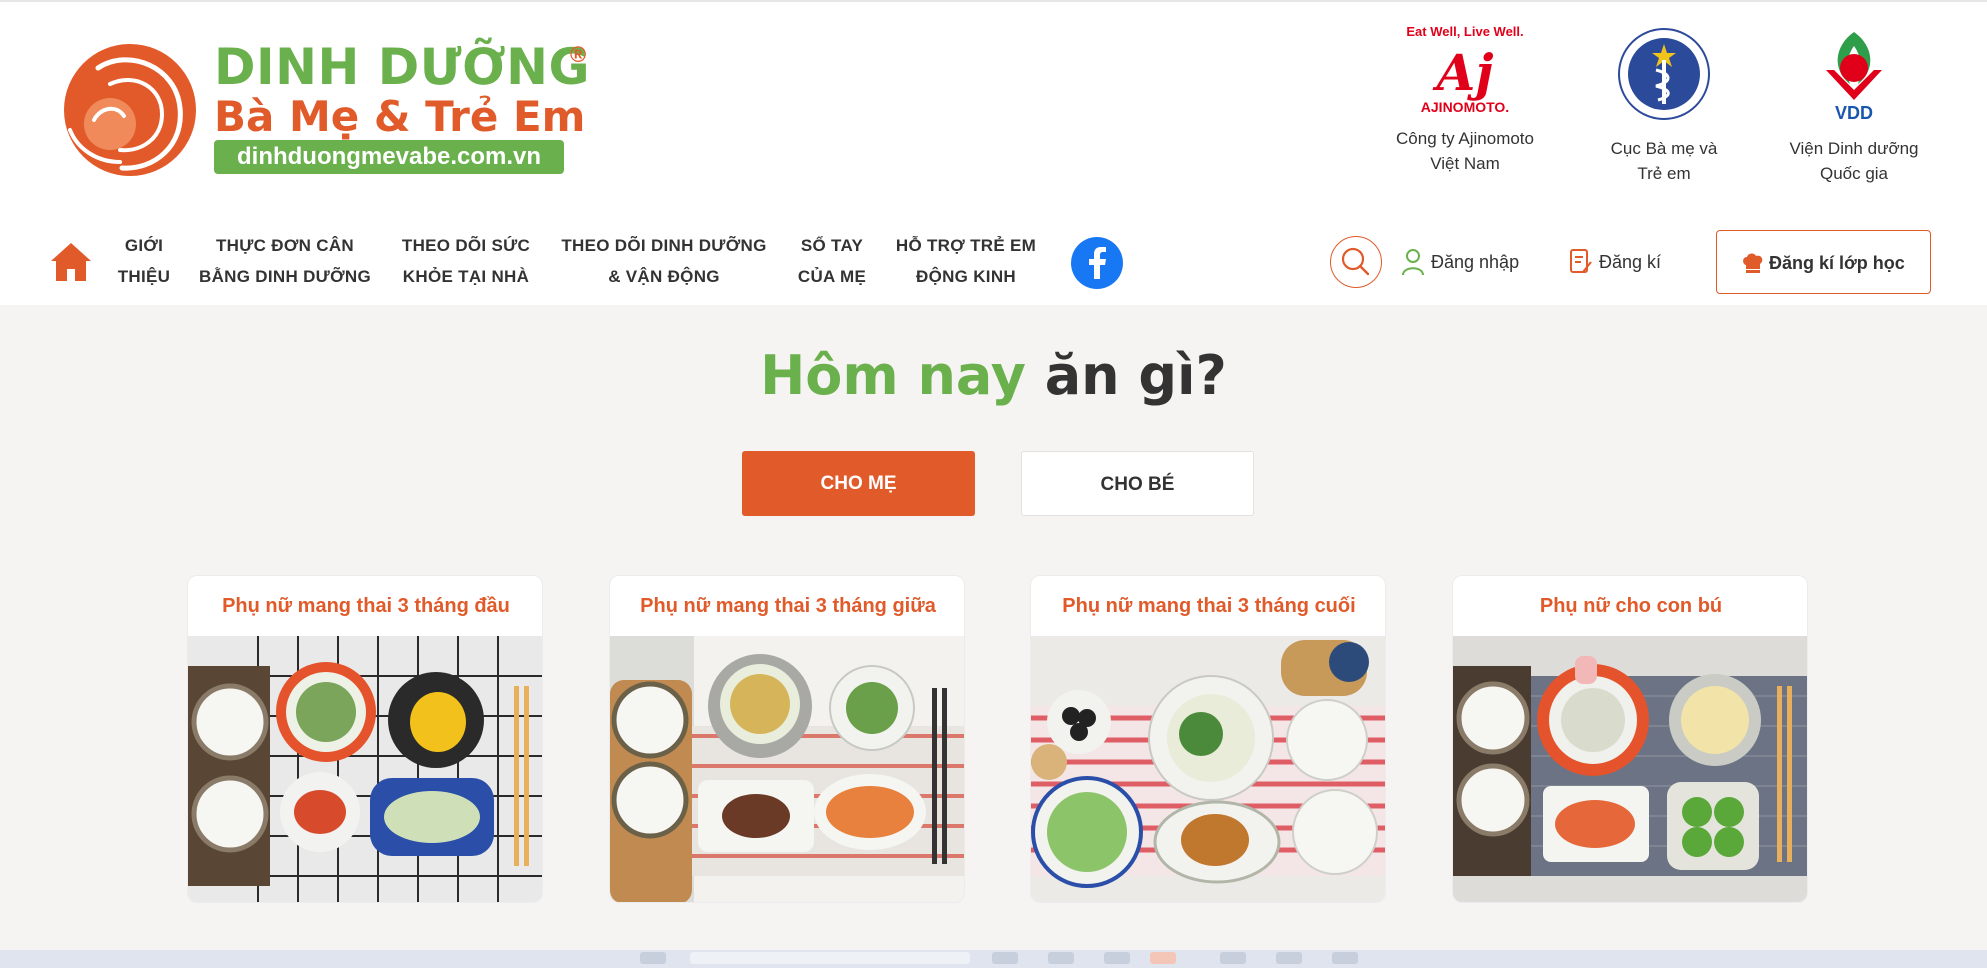 Image resolution: width=1987 pixels, height=968 pixels. I want to click on home-icon, so click(71, 262).